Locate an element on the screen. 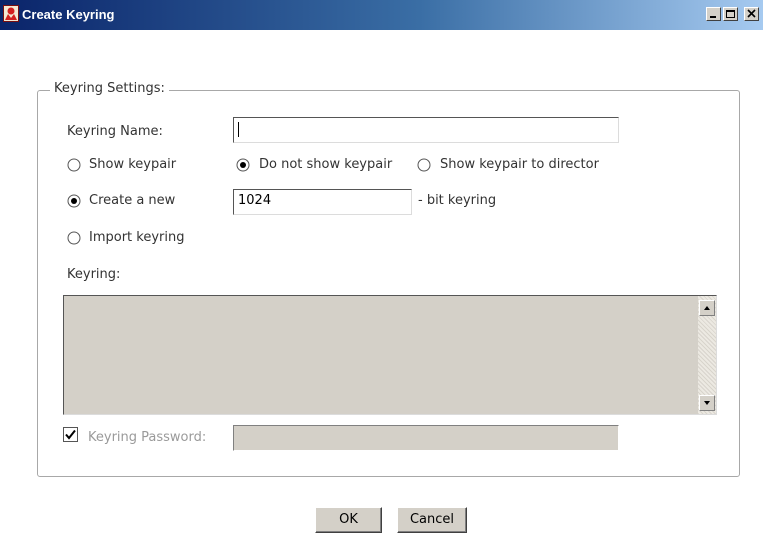 The height and width of the screenshot is (535, 763). do-not-show-keypair-label: Do not show keypair is located at coordinates (326, 164).